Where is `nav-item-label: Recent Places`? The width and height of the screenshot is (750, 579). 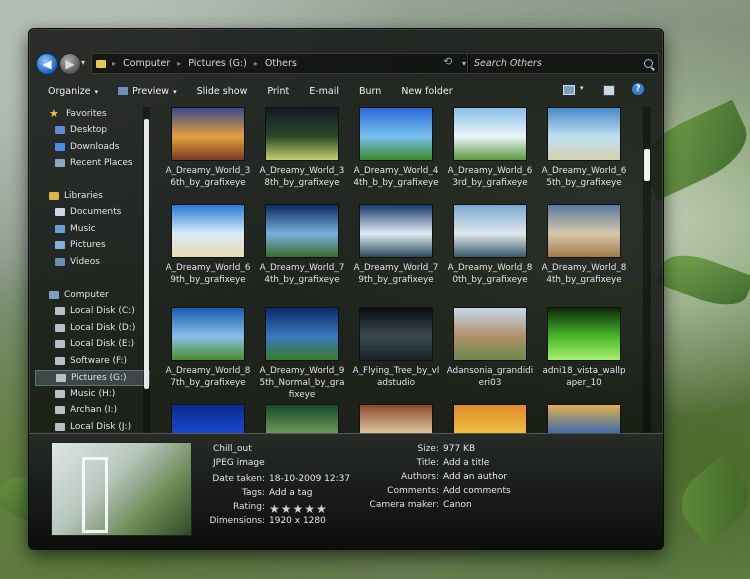 nav-item-label: Recent Places is located at coordinates (101, 163).